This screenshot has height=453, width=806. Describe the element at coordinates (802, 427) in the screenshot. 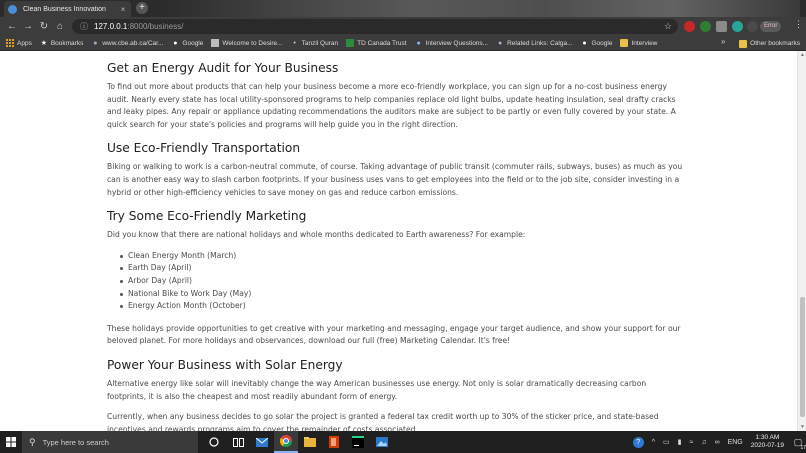

I see `scroll-down-icon: ▼` at that location.